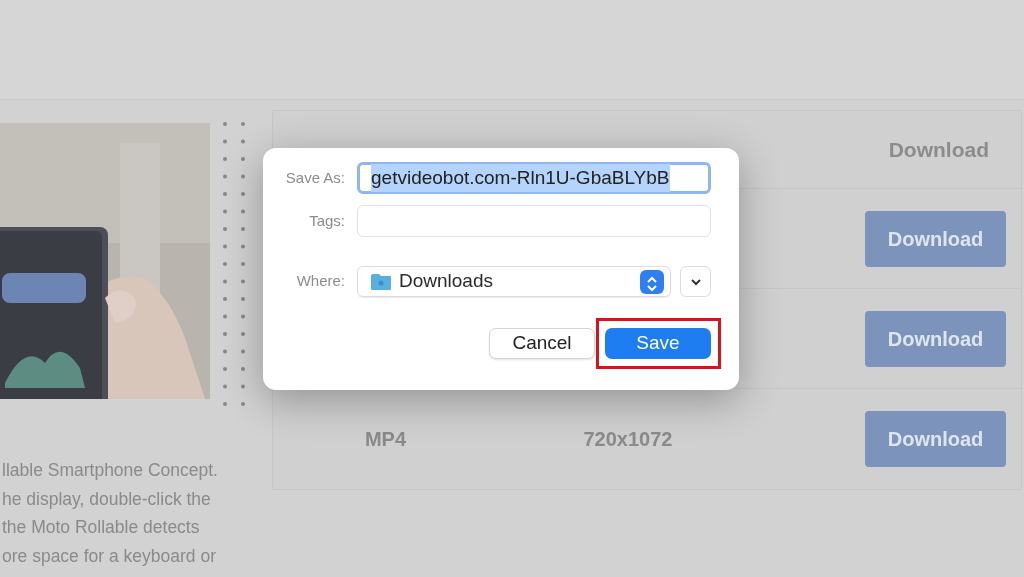 Image resolution: width=1024 pixels, height=577 pixels. I want to click on paragraph-line: llable Smartphone Concept., so click(110, 470).